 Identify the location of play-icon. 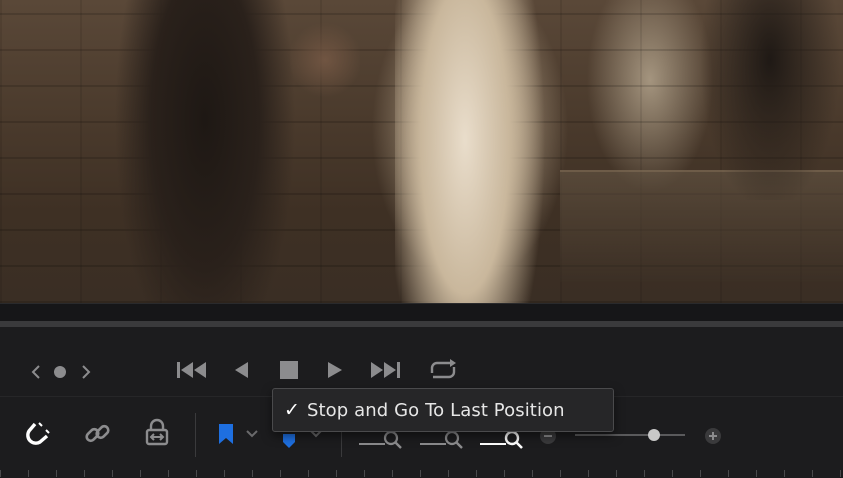
(335, 370).